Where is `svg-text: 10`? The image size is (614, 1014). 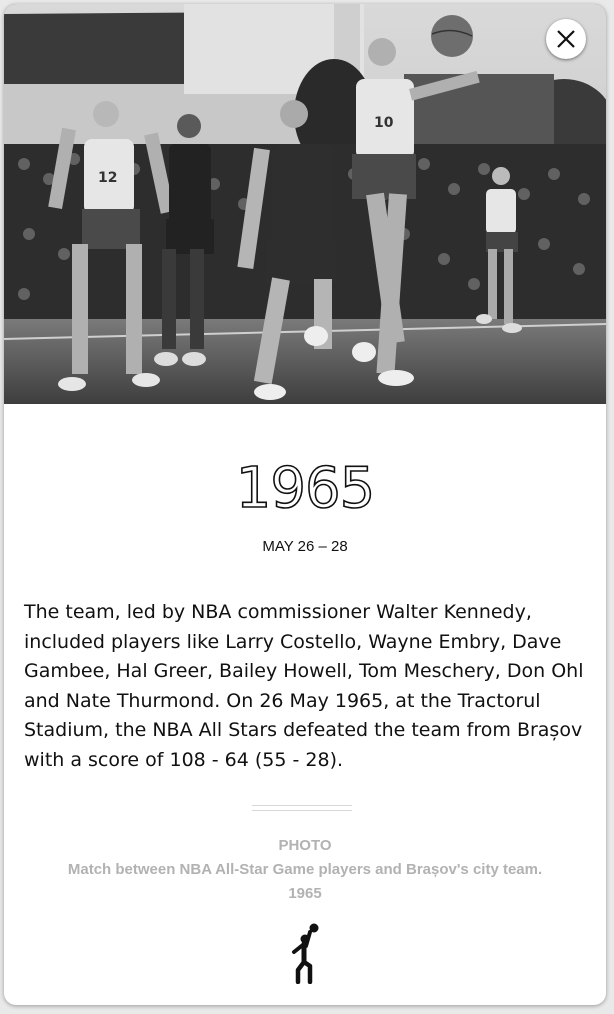 svg-text: 10 is located at coordinates (384, 123).